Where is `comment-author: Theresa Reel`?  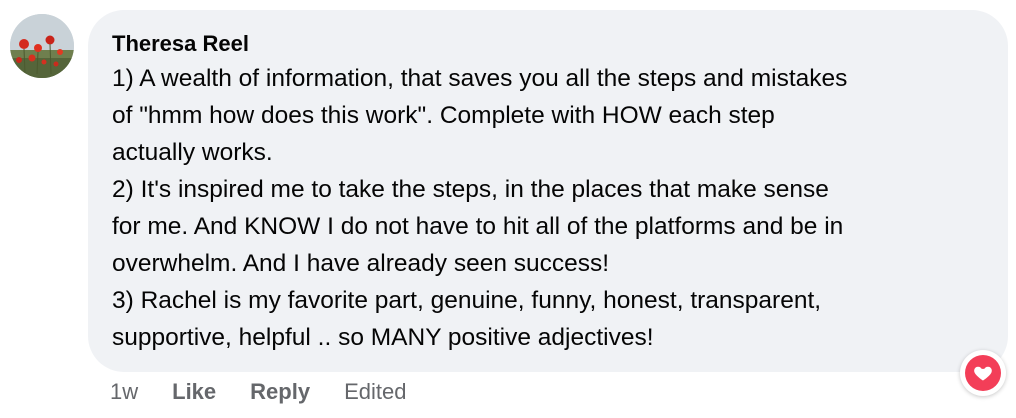
comment-author: Theresa Reel is located at coordinates (548, 44).